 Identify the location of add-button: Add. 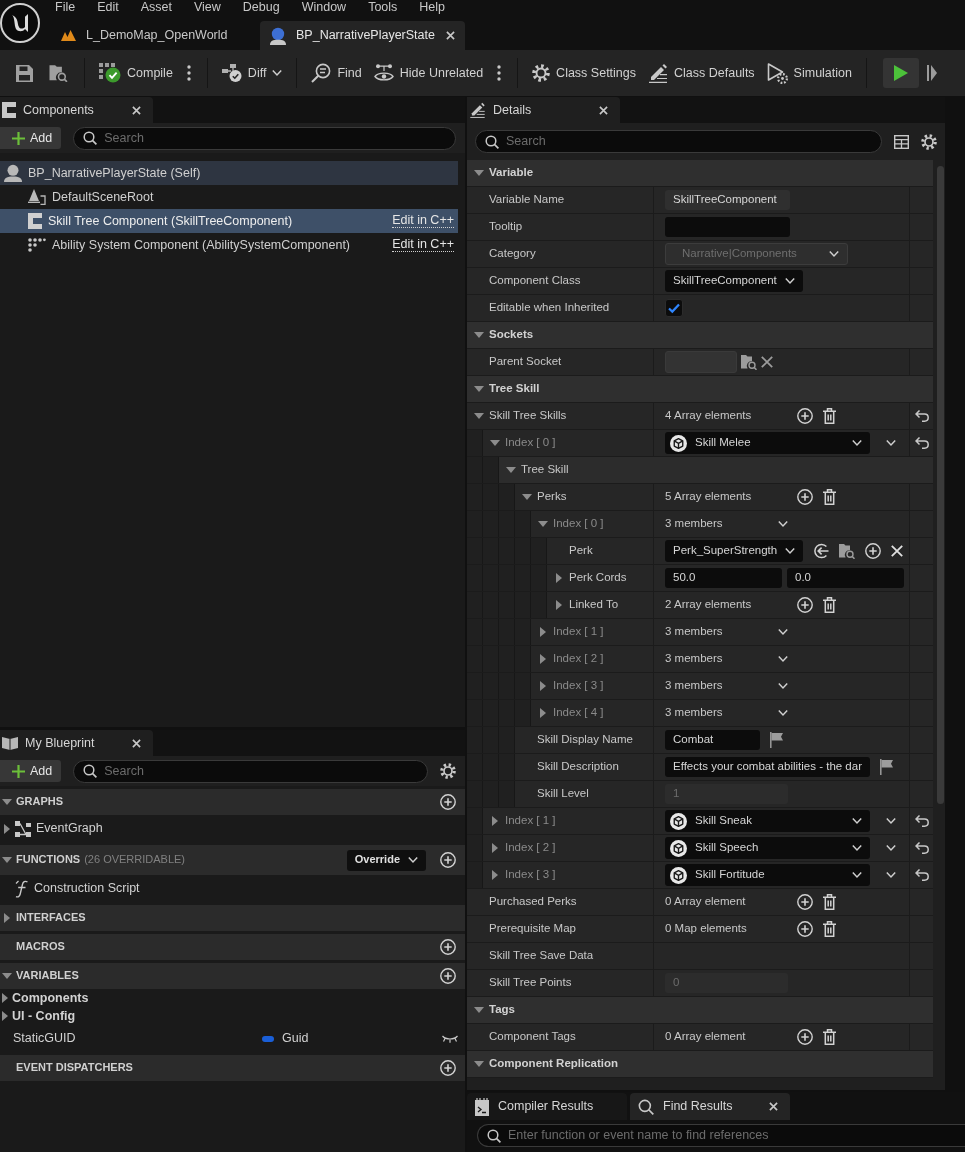
(31, 771).